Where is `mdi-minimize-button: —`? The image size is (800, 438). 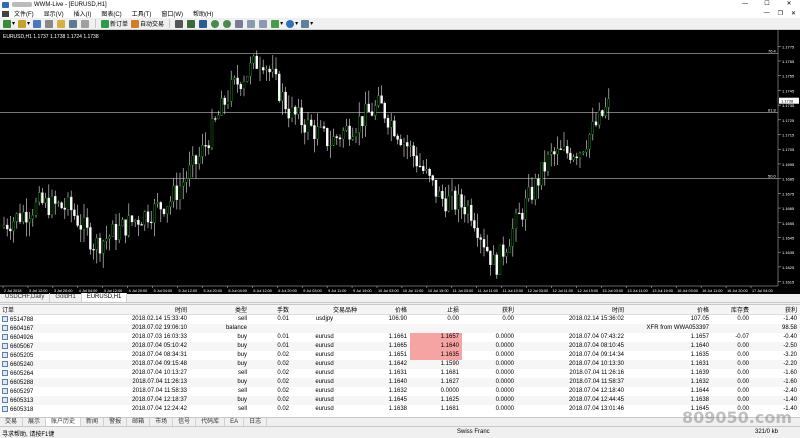 mdi-minimize-button: — is located at coordinates (767, 13).